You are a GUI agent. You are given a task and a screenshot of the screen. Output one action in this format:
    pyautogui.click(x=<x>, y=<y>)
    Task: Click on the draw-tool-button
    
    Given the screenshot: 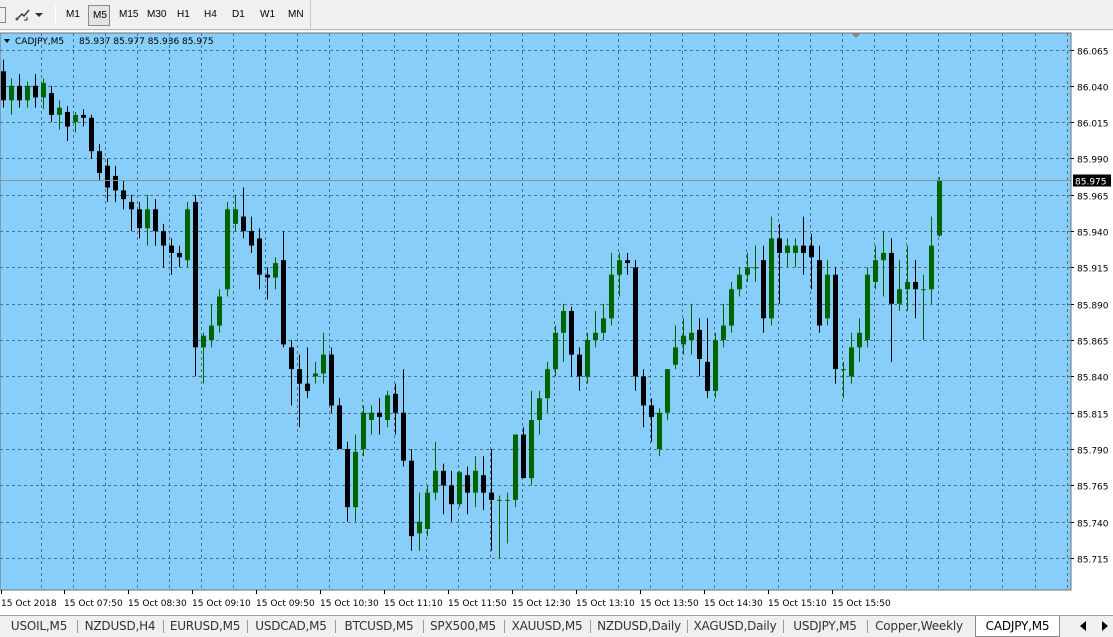 What is the action you would take?
    pyautogui.click(x=31, y=15)
    